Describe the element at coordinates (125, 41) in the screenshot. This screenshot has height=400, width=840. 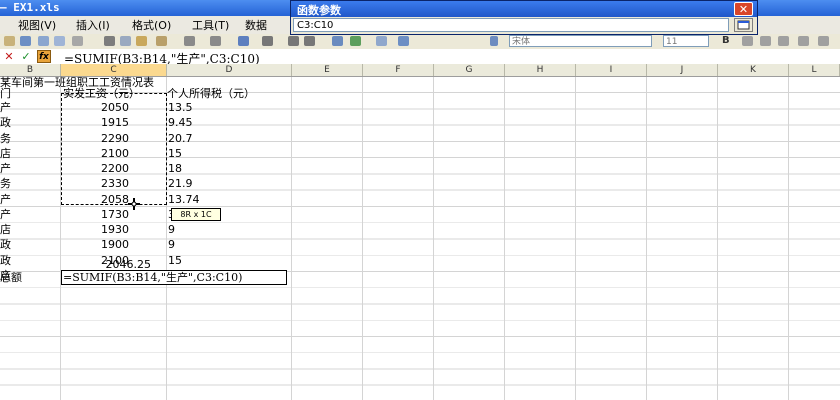
I see `copy-icon` at that location.